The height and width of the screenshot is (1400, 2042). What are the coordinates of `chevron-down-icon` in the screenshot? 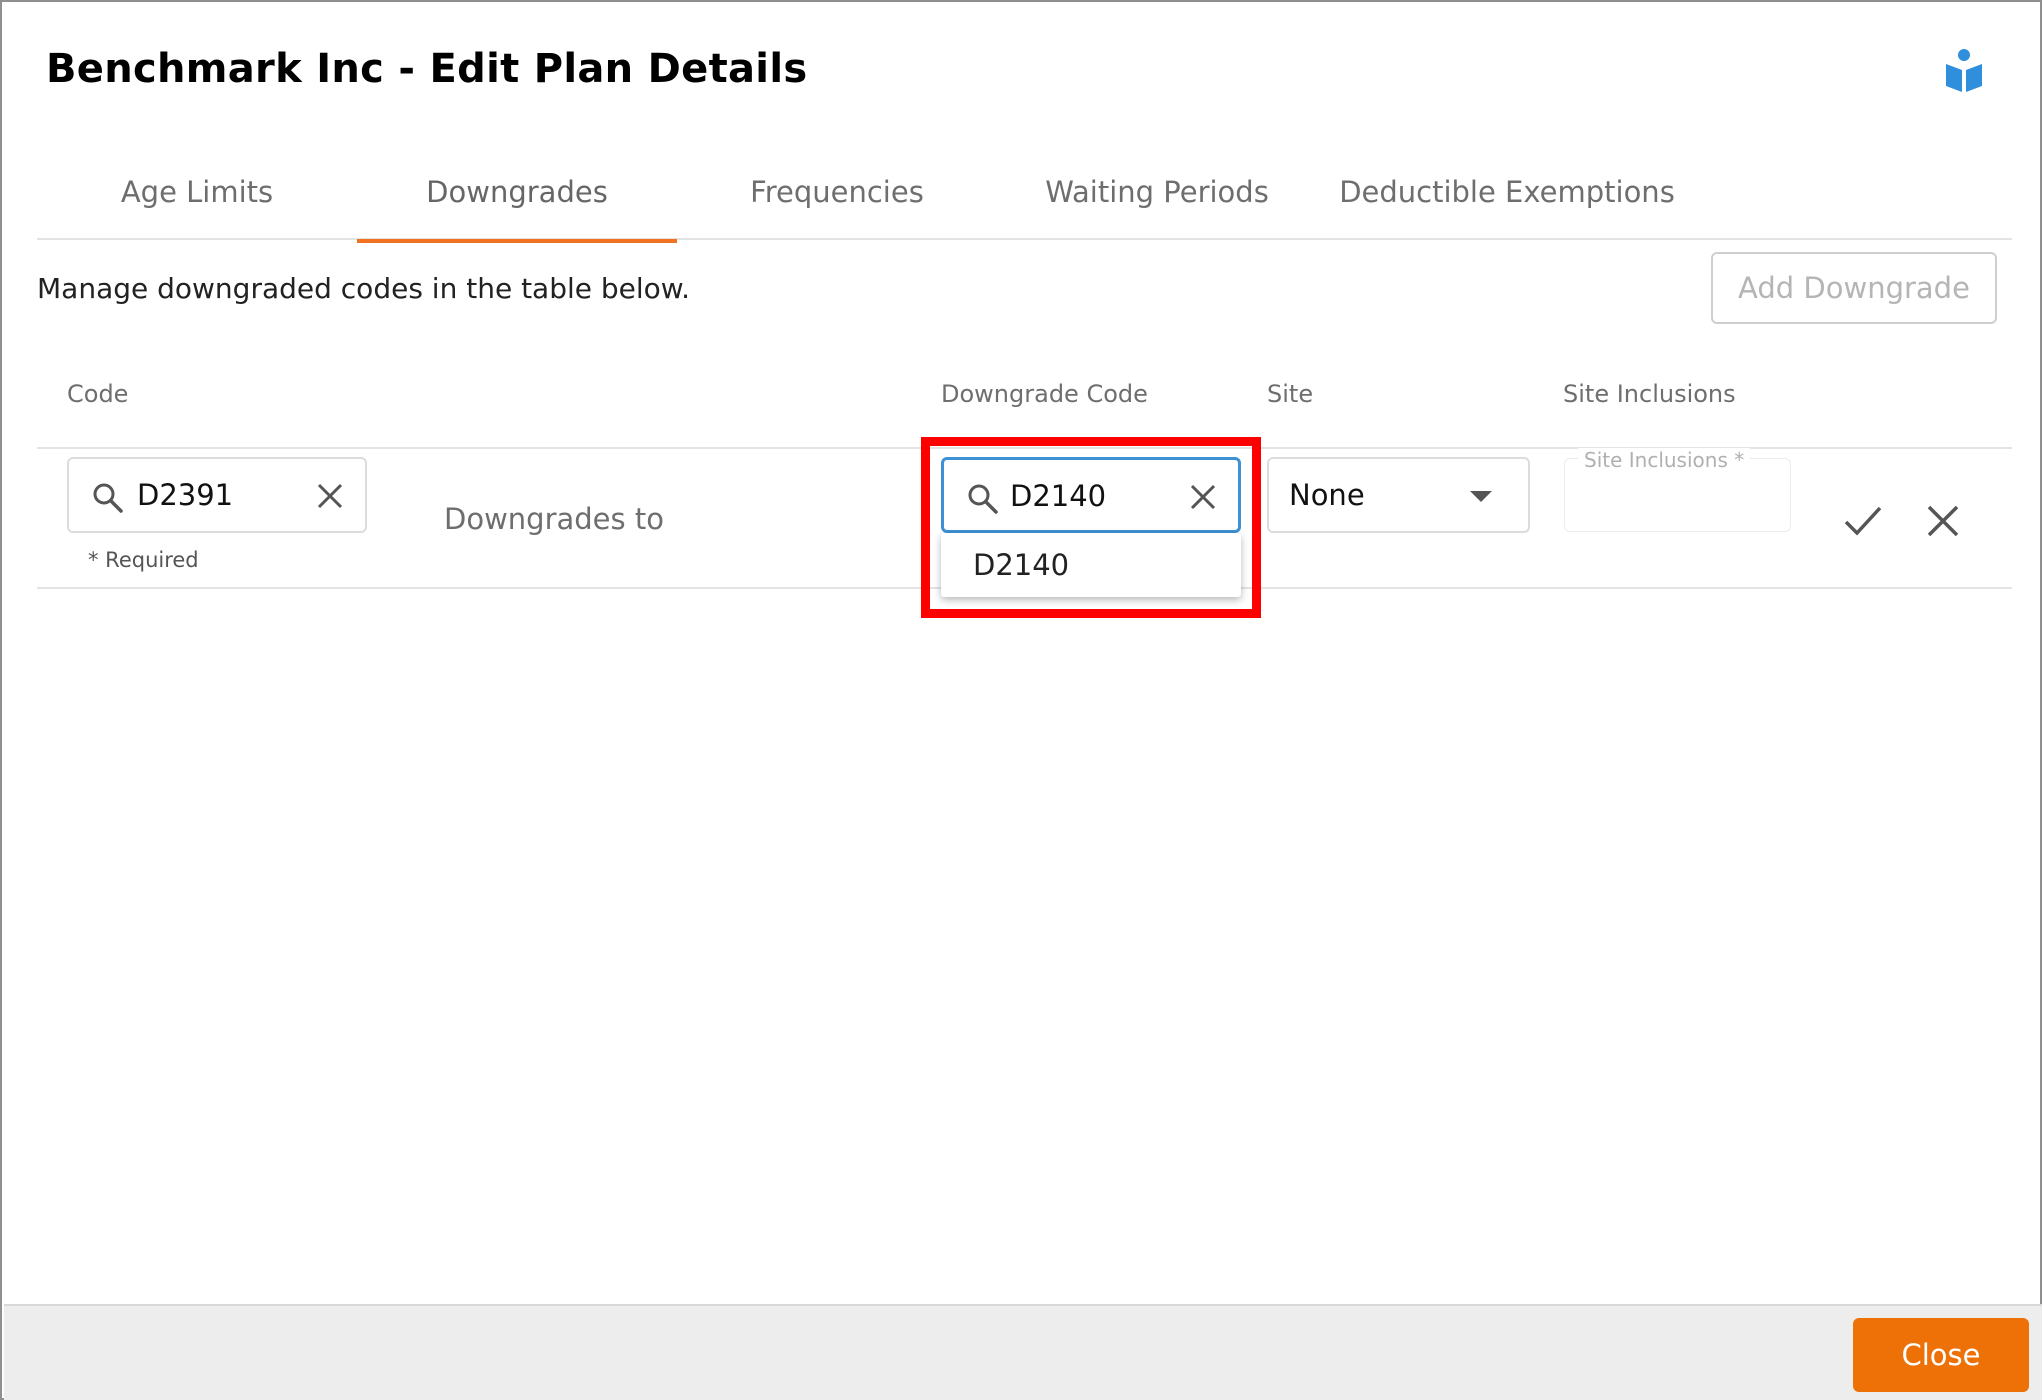 It's located at (1481, 496).